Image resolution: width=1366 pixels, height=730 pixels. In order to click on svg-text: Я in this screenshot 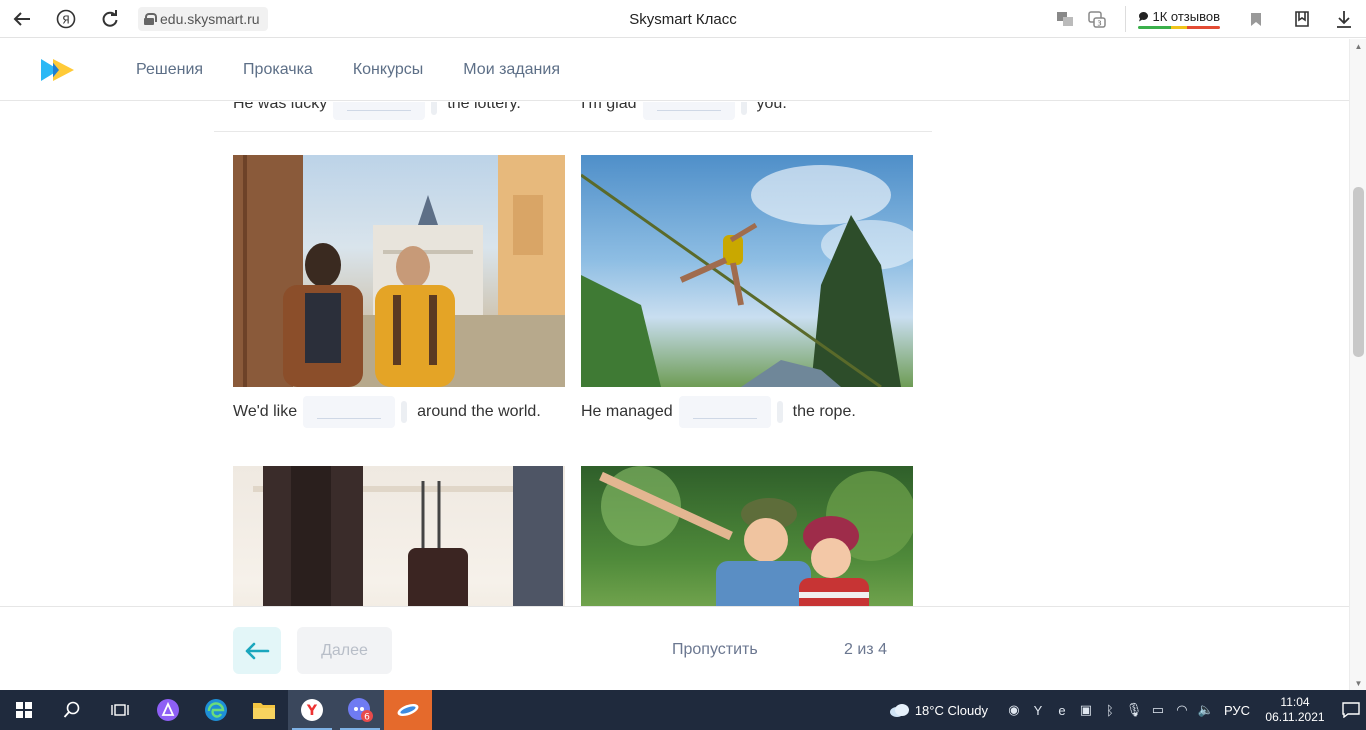, I will do `click(66, 19)`.